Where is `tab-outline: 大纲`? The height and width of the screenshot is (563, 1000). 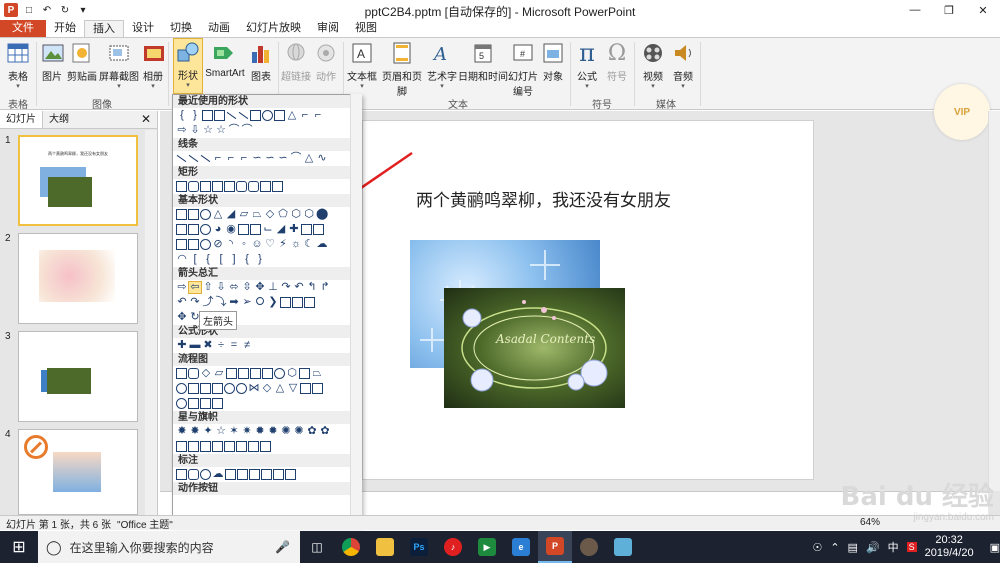
tab-outline: 大纲 is located at coordinates (59, 119).